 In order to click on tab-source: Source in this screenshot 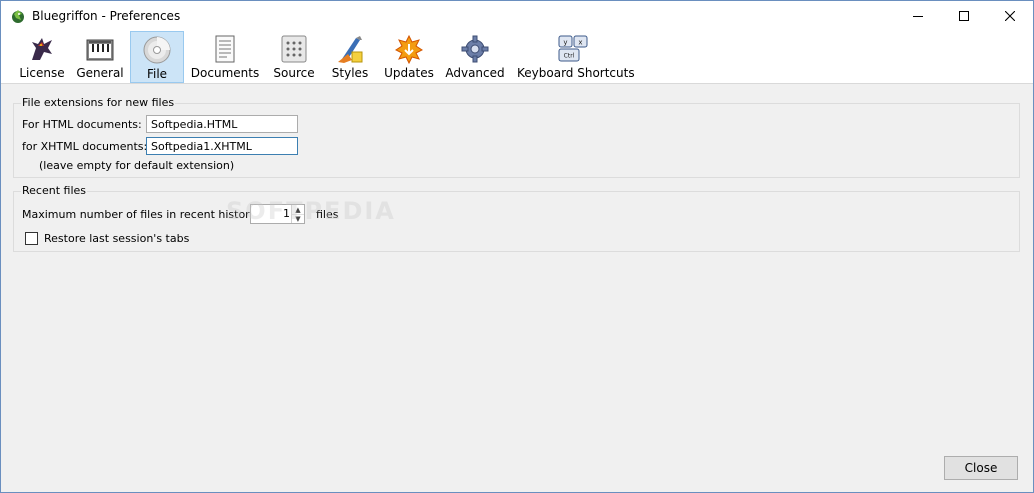, I will do `click(294, 57)`.